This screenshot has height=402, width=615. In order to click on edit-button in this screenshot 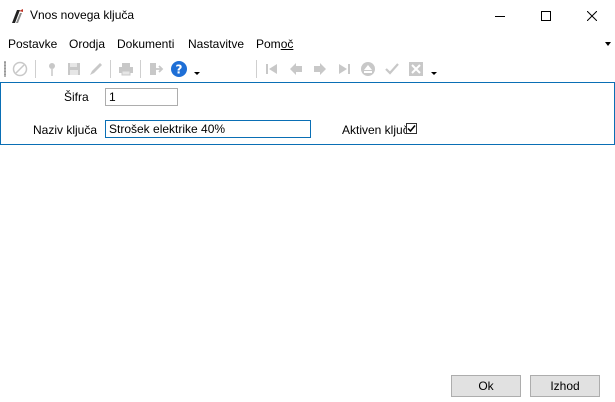, I will do `click(96, 69)`.